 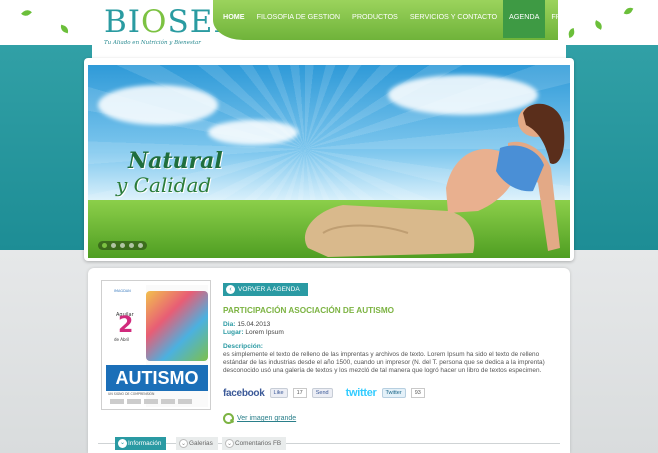 I want to click on nav-item-servicios: SERVICIOS Y CONTACTO, so click(x=453, y=17).